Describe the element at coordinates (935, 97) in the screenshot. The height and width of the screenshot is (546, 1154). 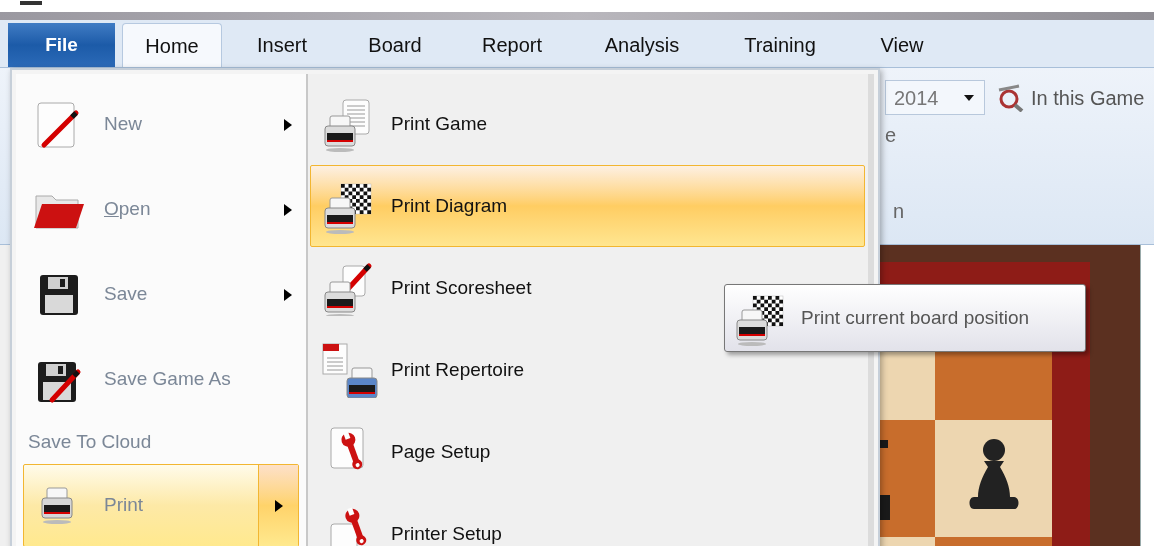
I see `year-dropdown: 2014` at that location.